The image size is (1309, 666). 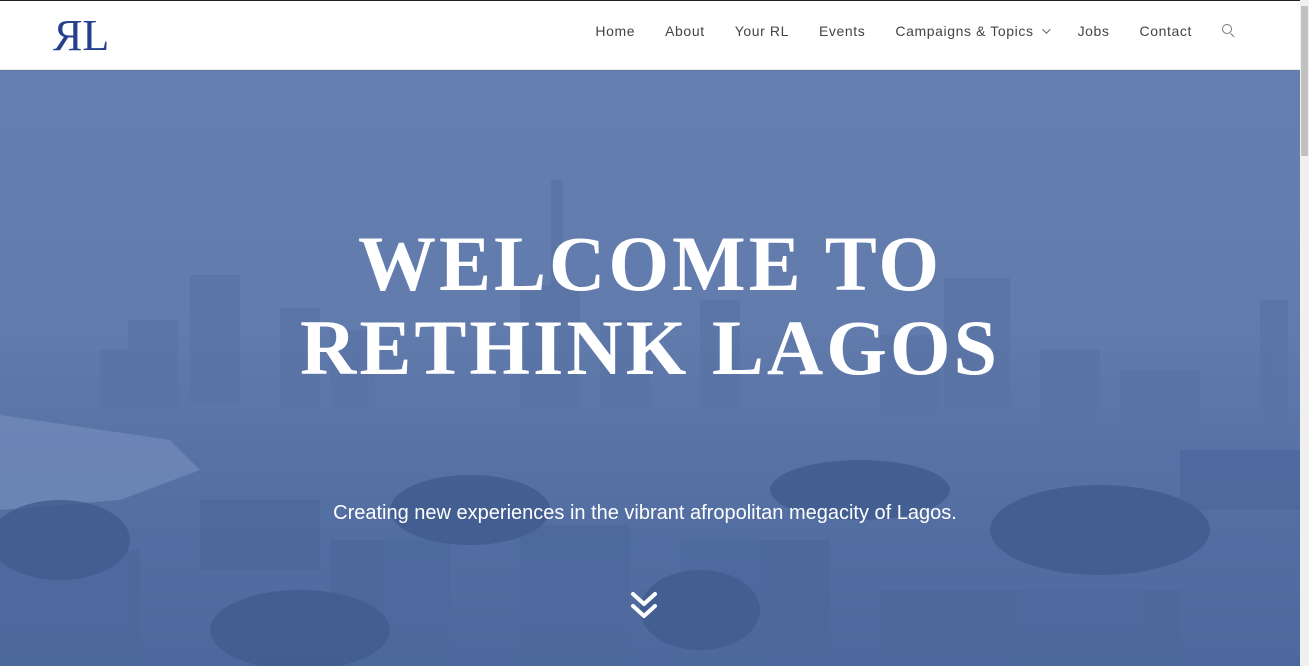 I want to click on nav-label: Events, so click(x=842, y=31).